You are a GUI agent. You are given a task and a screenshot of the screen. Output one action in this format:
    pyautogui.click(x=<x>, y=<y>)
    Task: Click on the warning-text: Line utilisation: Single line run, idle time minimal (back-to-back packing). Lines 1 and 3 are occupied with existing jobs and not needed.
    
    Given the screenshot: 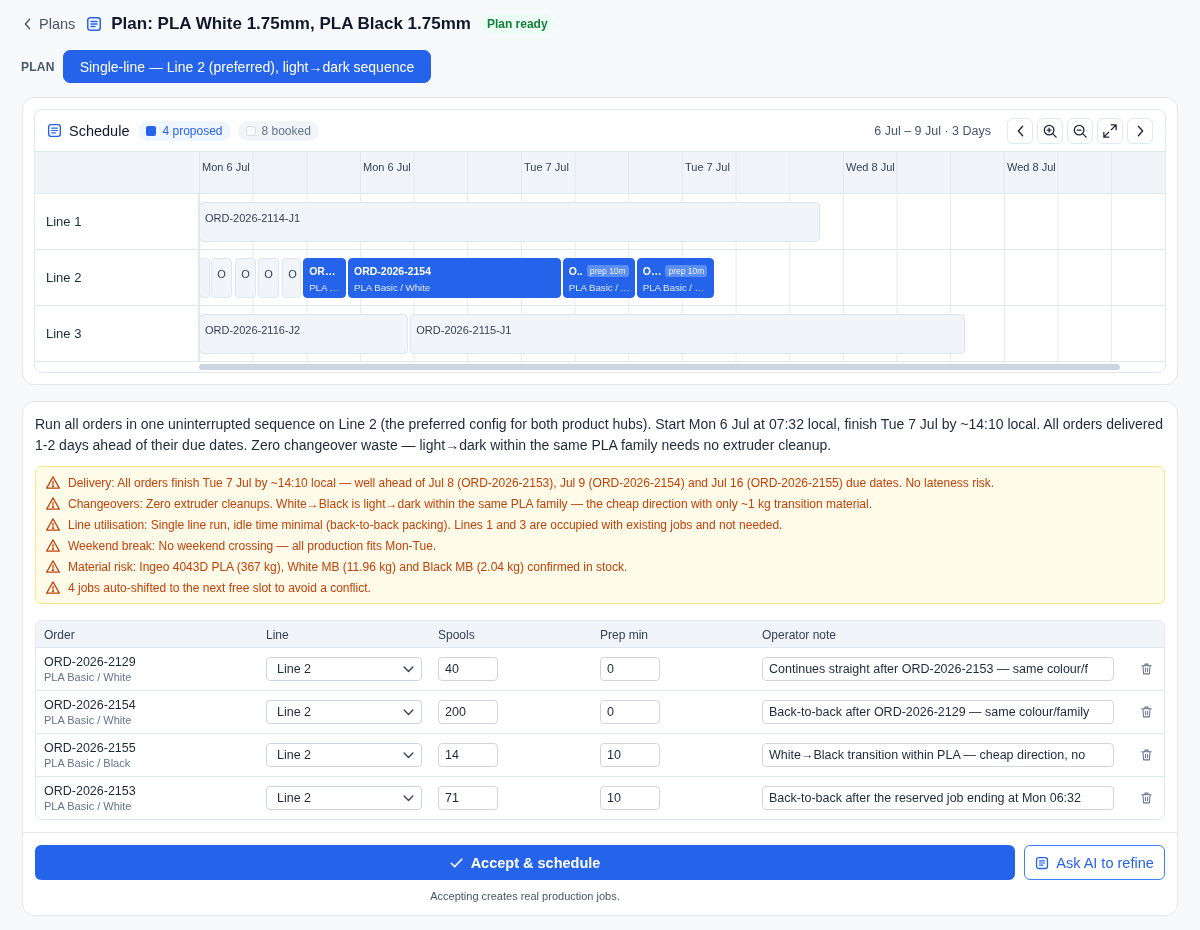 What is the action you would take?
    pyautogui.click(x=425, y=524)
    